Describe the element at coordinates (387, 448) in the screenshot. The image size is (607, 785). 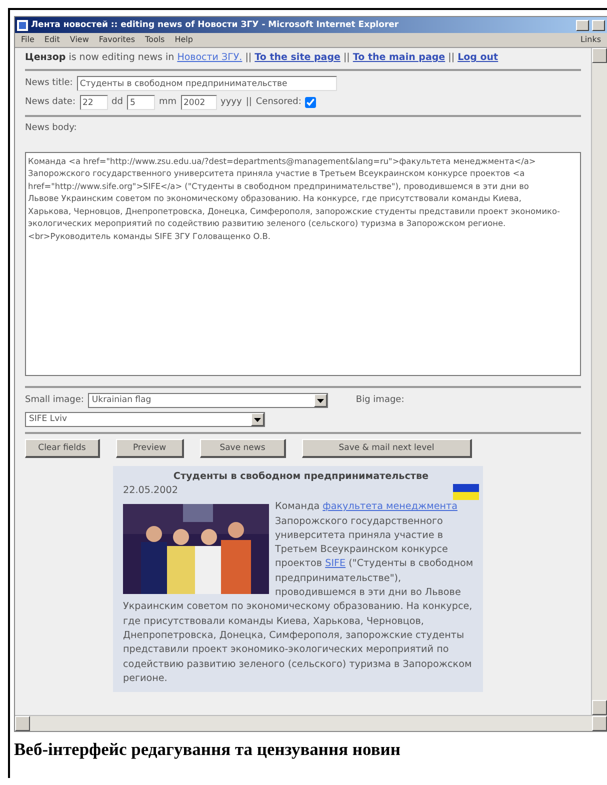
I see `form-button: Save & mail next level` at that location.